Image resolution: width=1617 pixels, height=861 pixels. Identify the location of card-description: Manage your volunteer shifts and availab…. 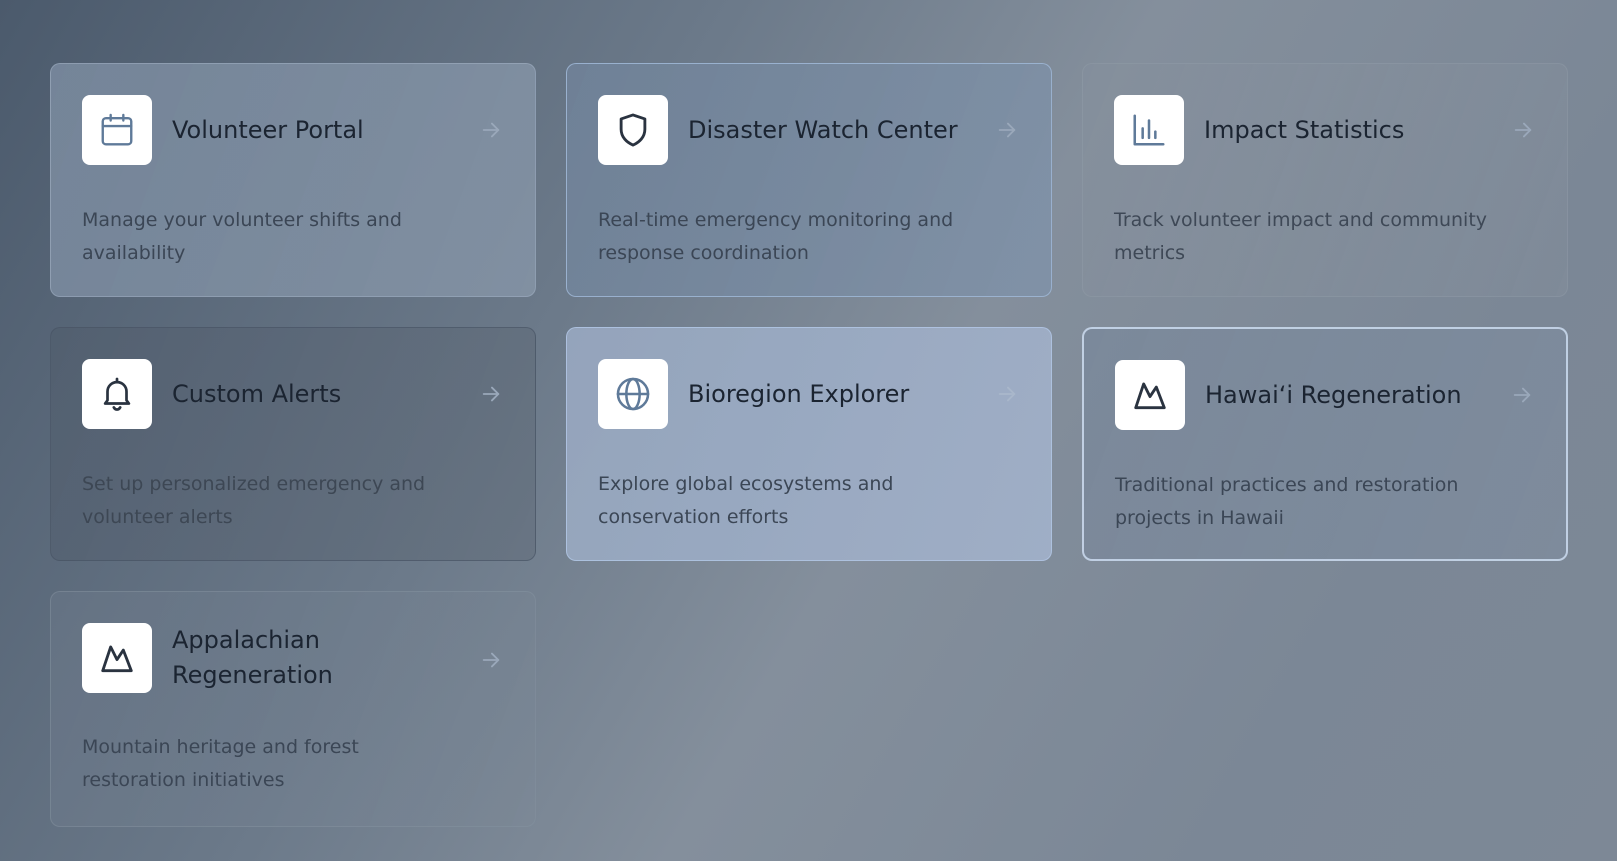
(242, 236).